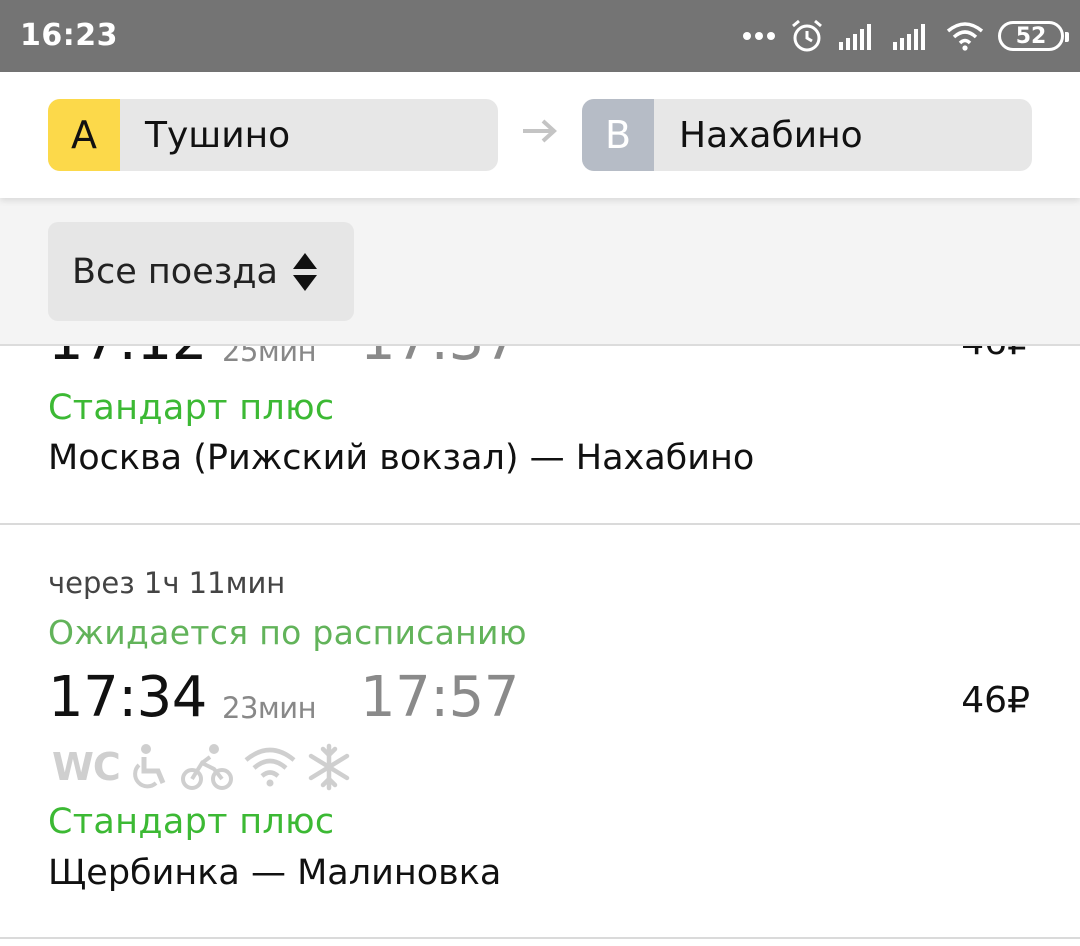 The image size is (1080, 946). Describe the element at coordinates (127, 359) in the screenshot. I see `departure-time: 17:12` at that location.